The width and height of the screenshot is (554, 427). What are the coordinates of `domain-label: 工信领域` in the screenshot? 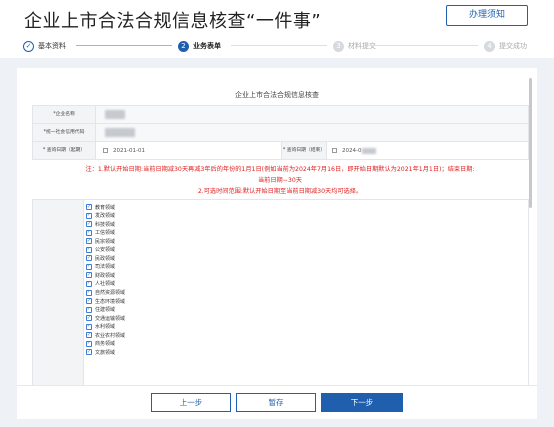 It's located at (105, 233).